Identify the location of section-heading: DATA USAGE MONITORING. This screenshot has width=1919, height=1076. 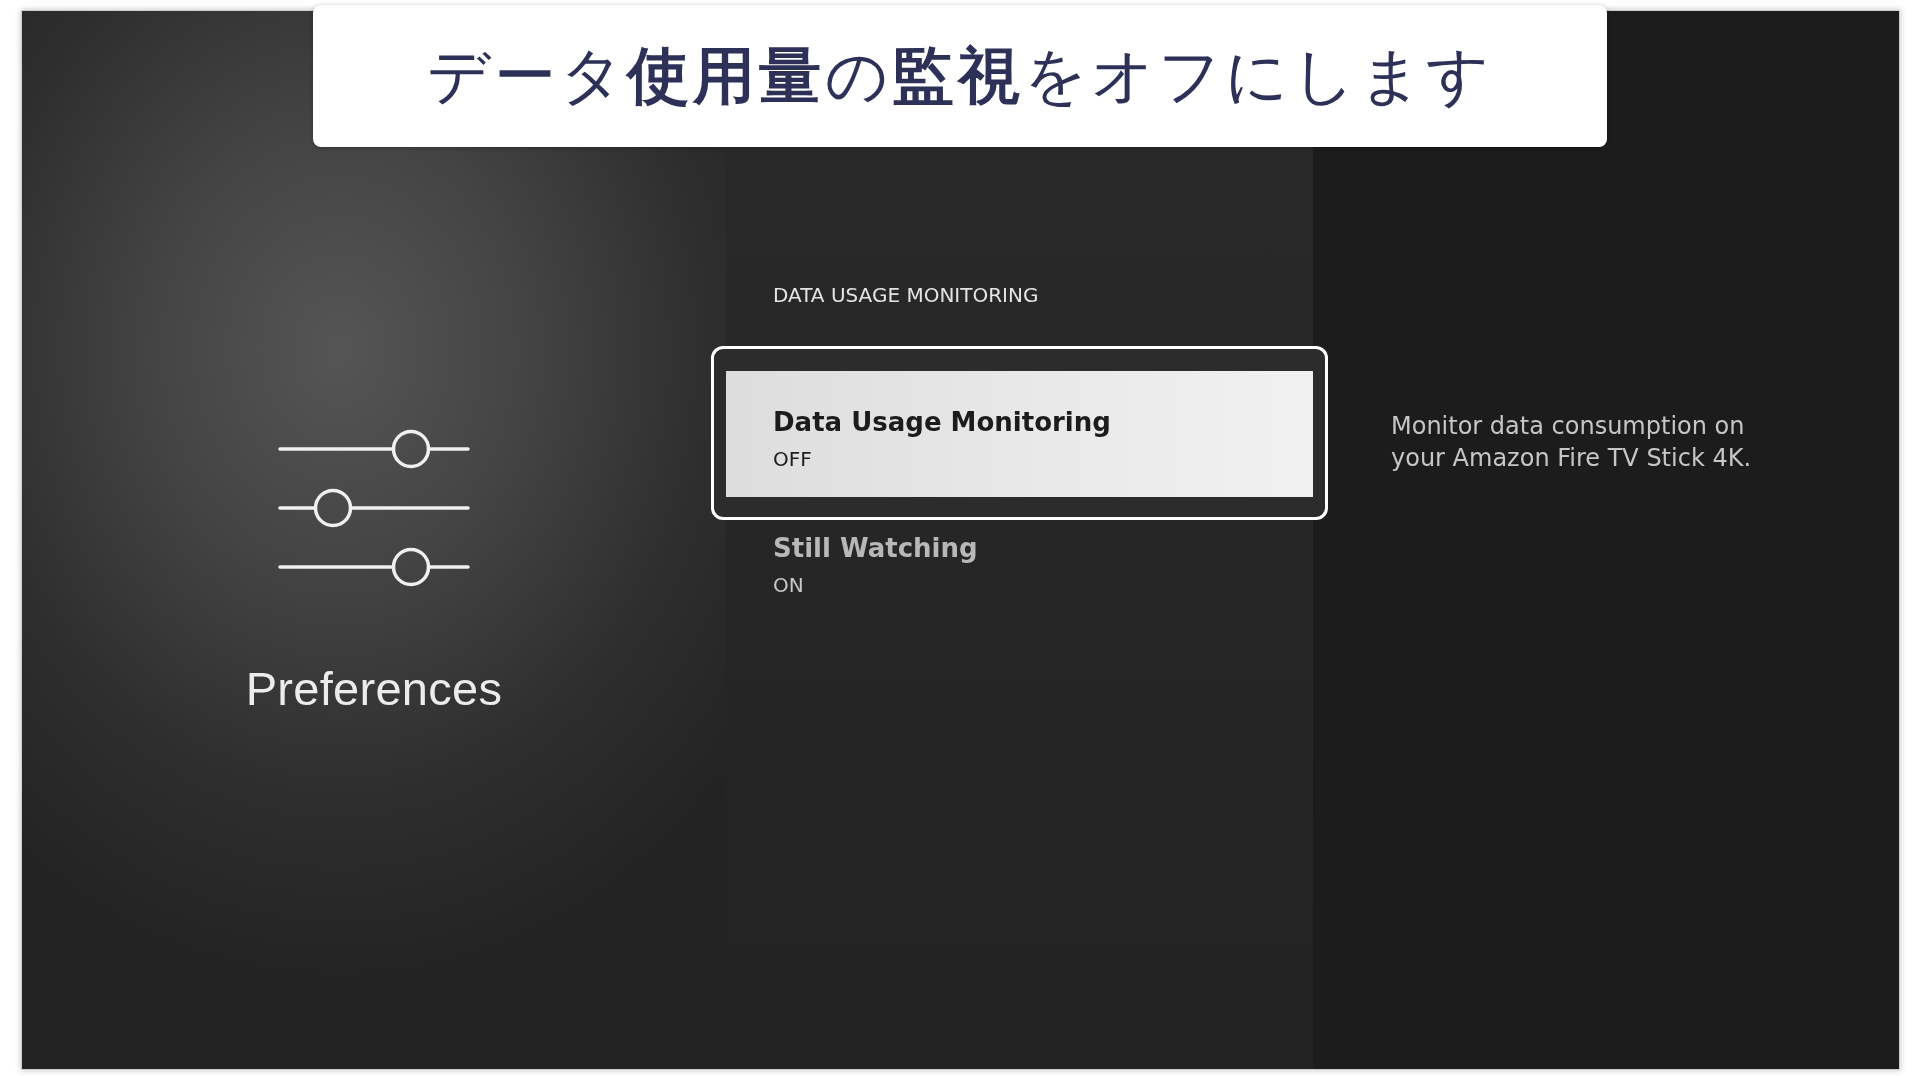
(906, 295).